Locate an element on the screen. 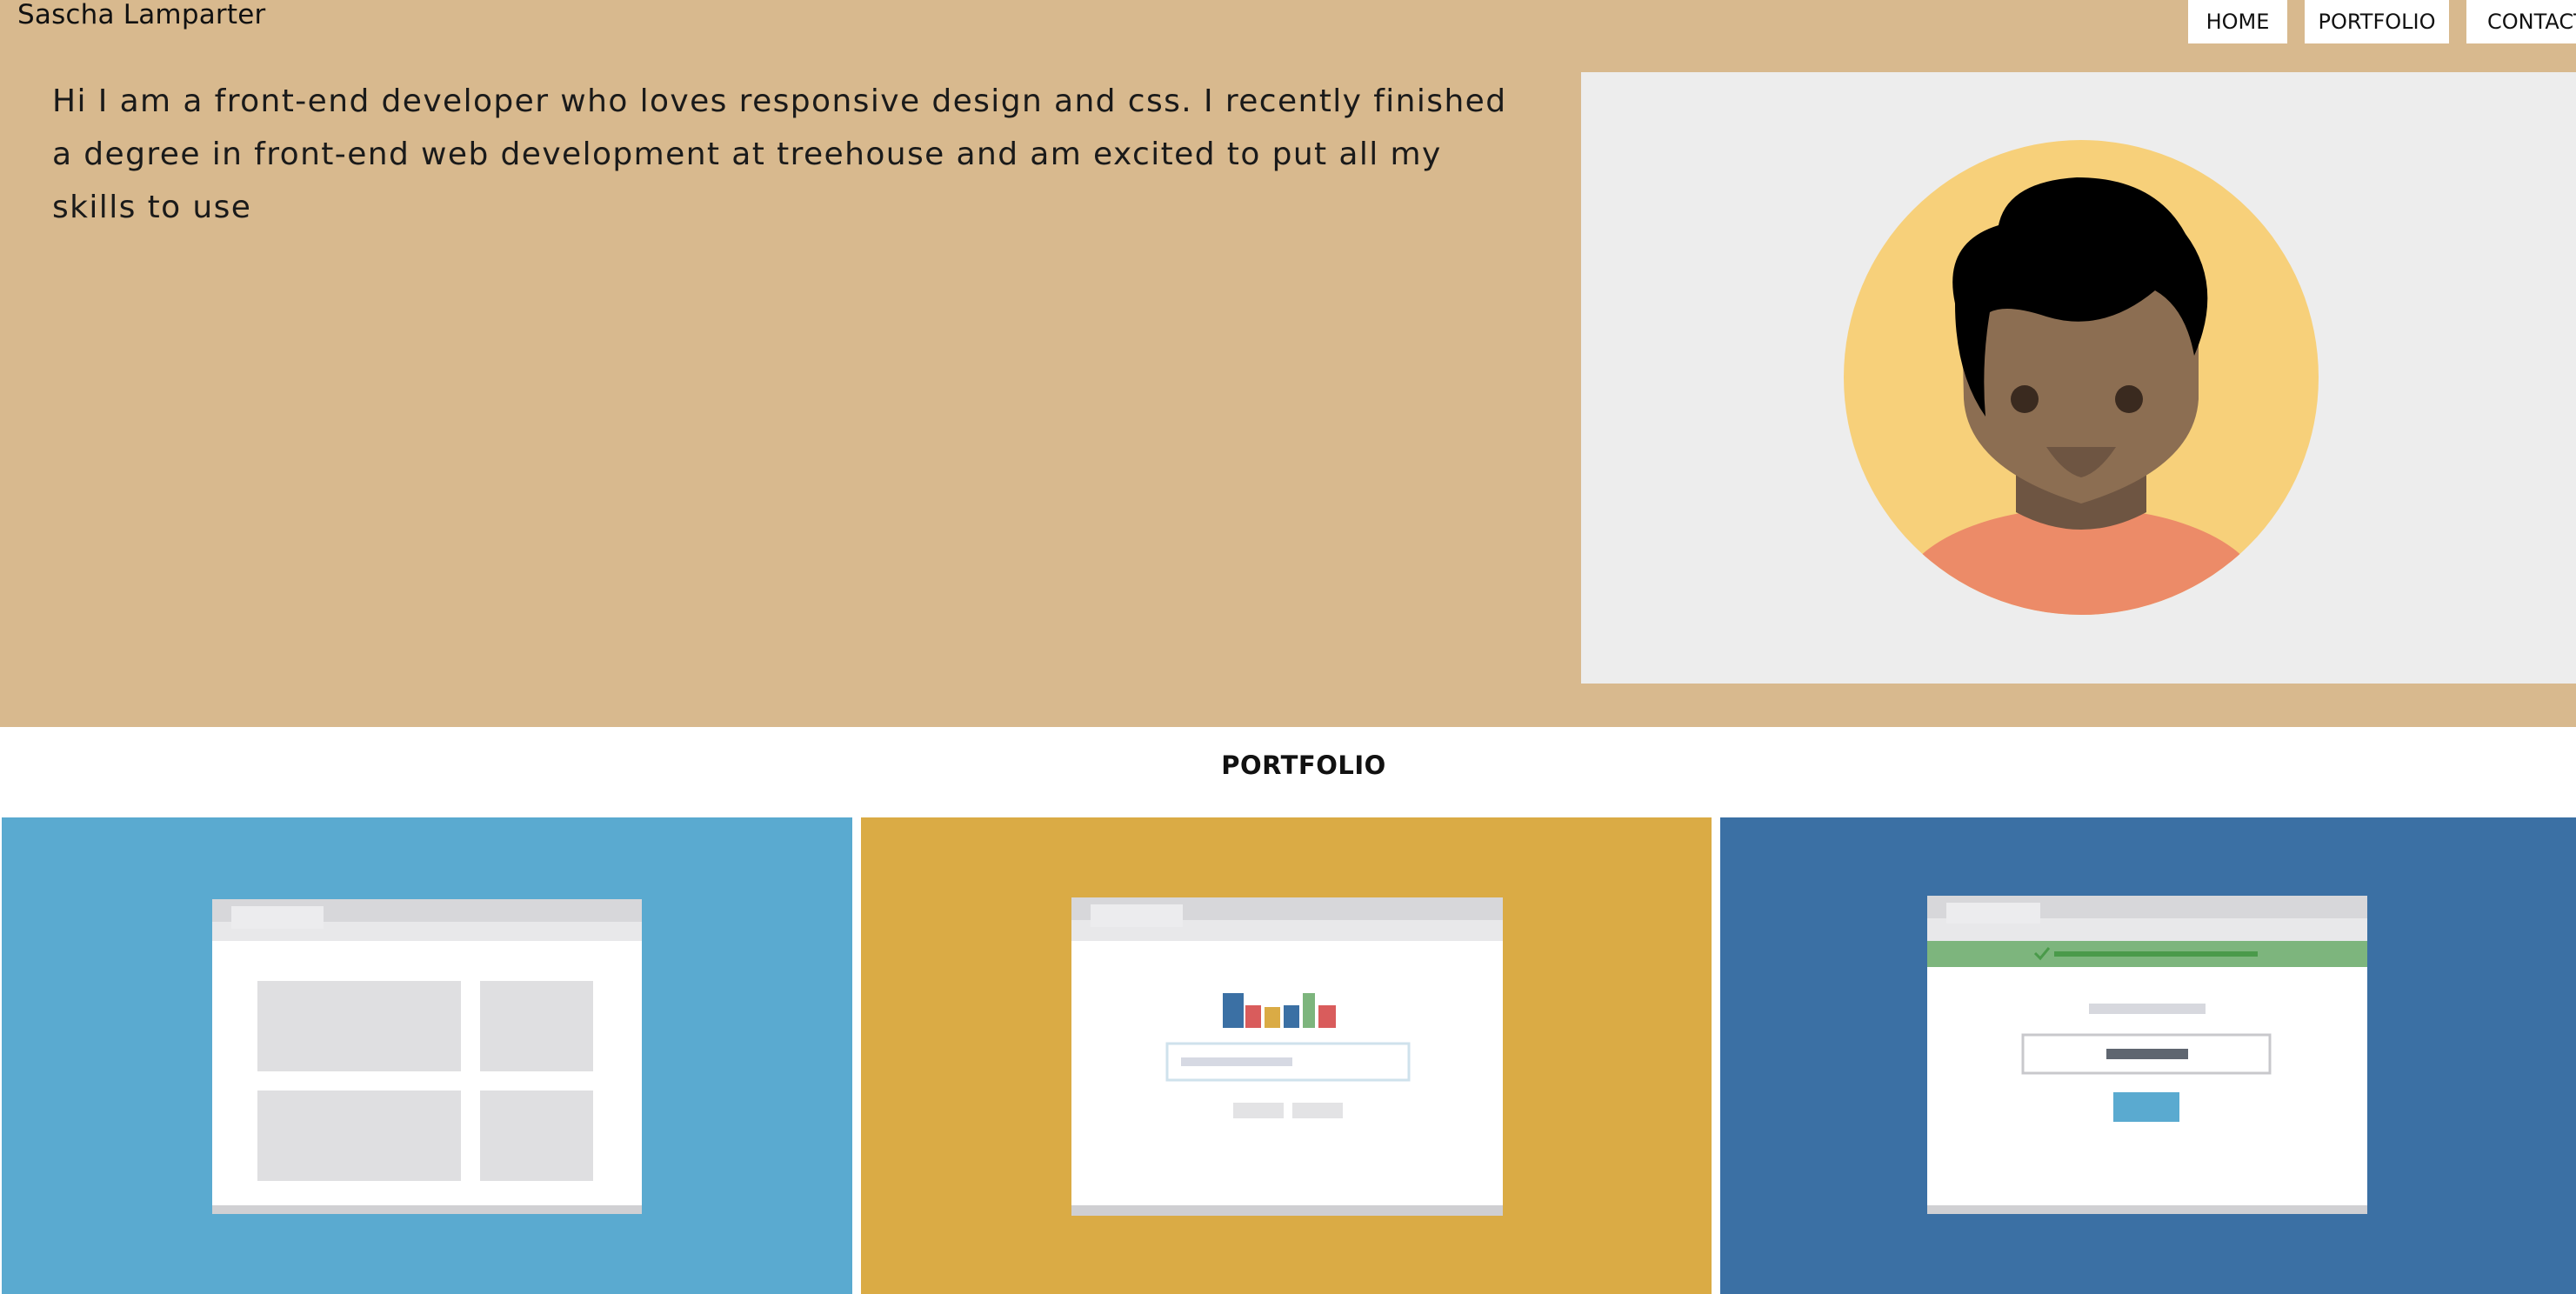 The width and height of the screenshot is (2576, 1294). nav-home: HOME is located at coordinates (2237, 21).